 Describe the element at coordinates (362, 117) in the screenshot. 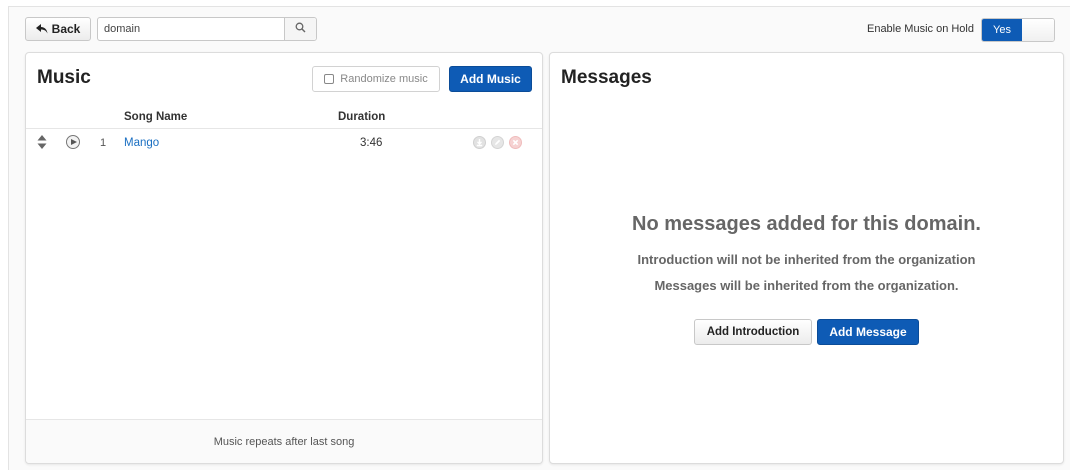

I see `column-header-duration: Duration` at that location.